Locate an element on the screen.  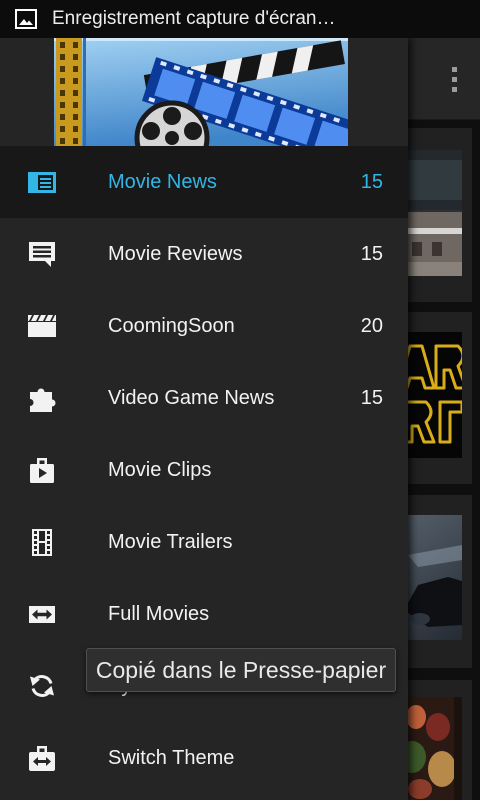
newspaper-icon is located at coordinates (42, 182).